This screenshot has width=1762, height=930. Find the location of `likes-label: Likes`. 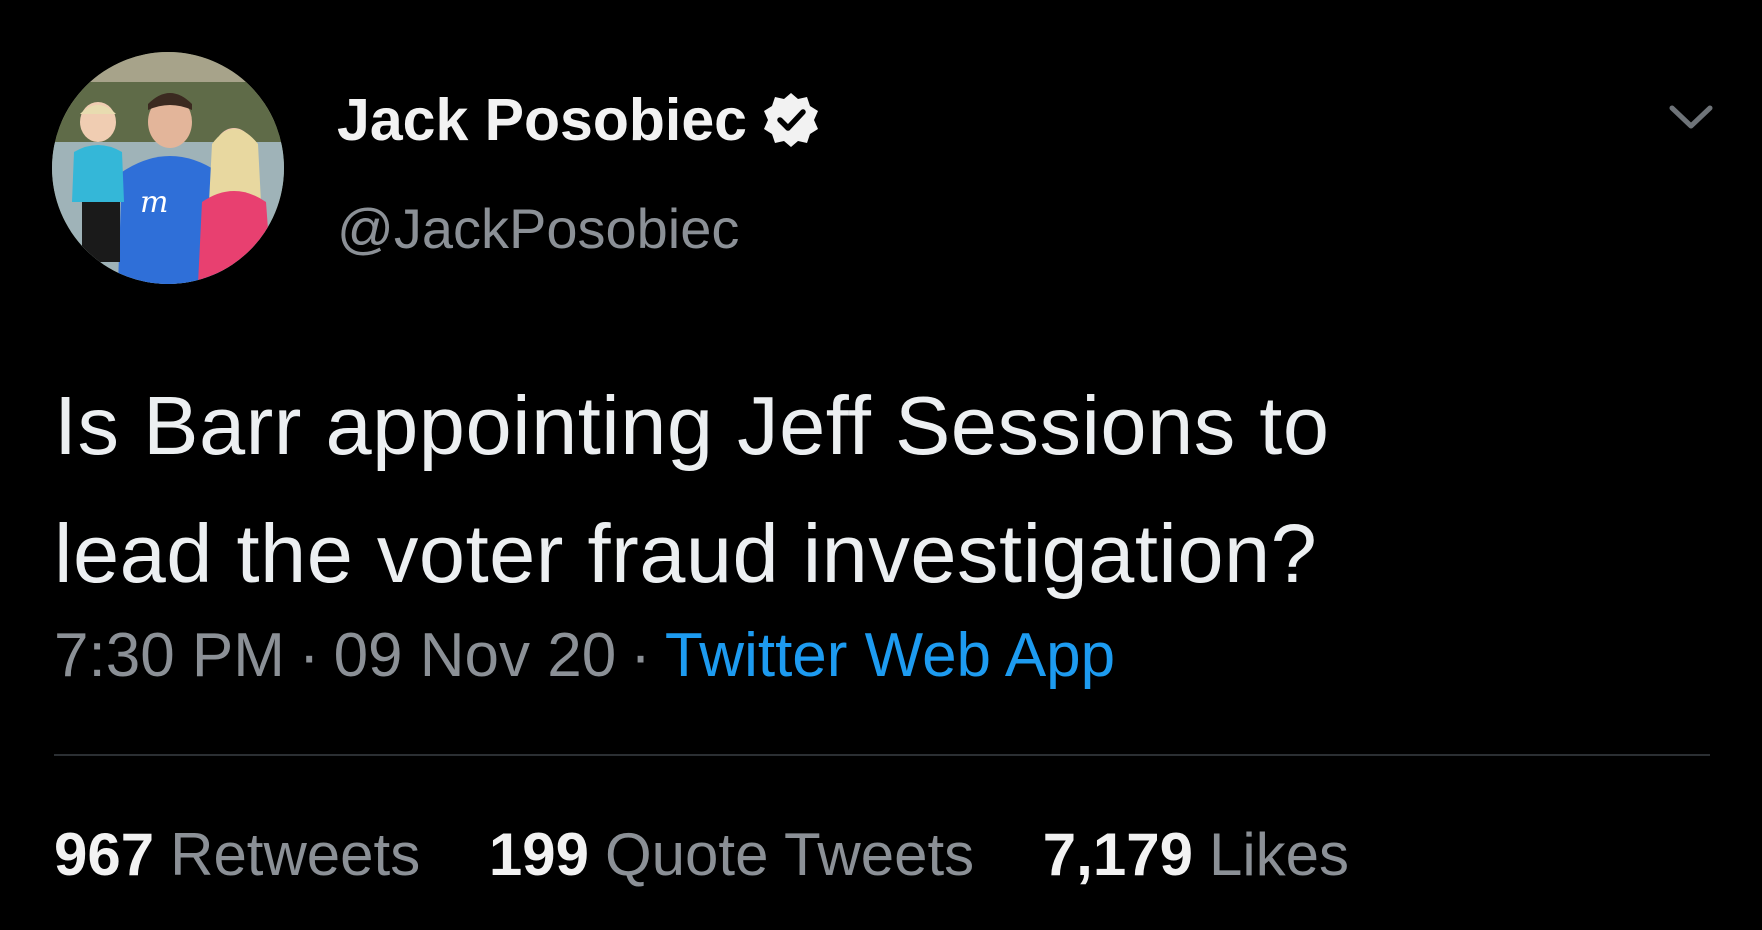

likes-label: Likes is located at coordinates (1279, 854).